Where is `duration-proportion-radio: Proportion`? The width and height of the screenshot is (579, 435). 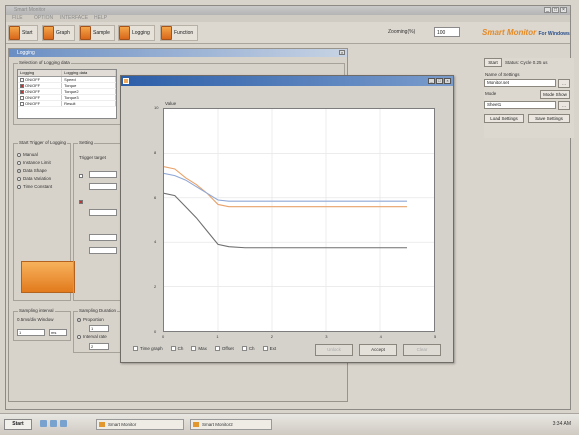
duration-proportion-radio: Proportion is located at coordinates (90, 319).